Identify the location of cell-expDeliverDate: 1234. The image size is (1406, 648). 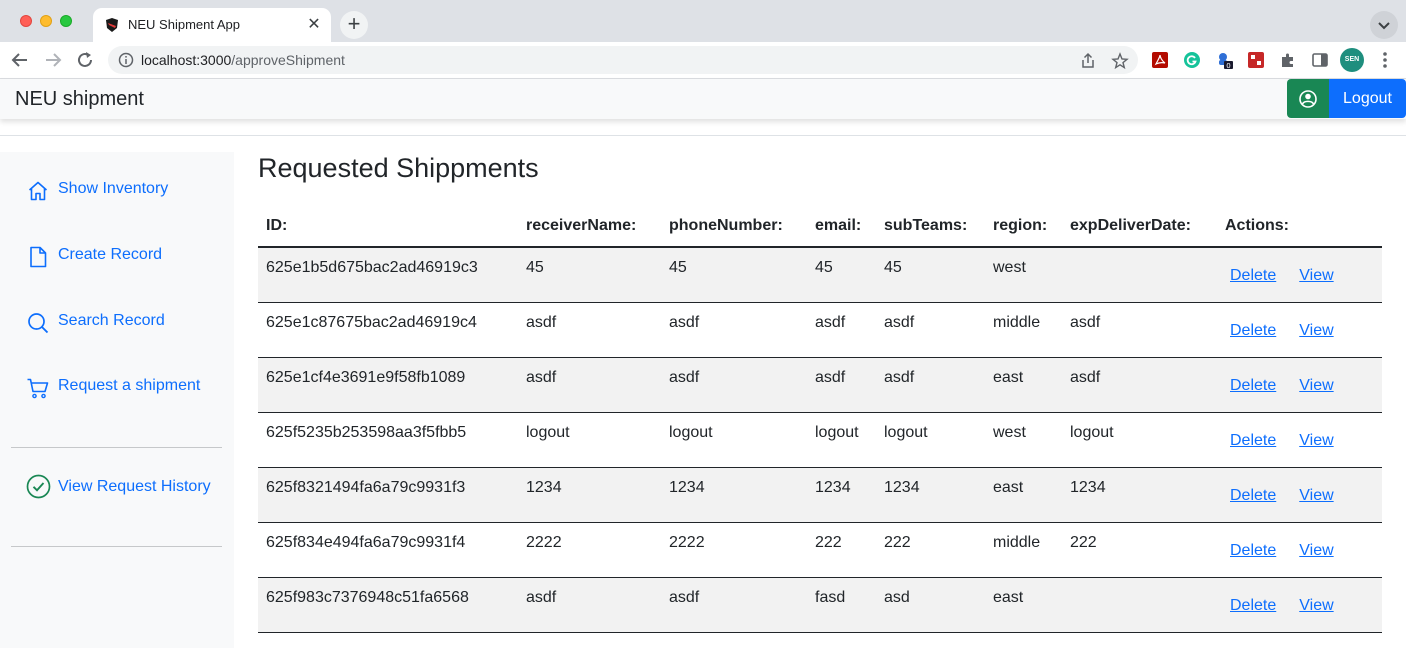
(1139, 495).